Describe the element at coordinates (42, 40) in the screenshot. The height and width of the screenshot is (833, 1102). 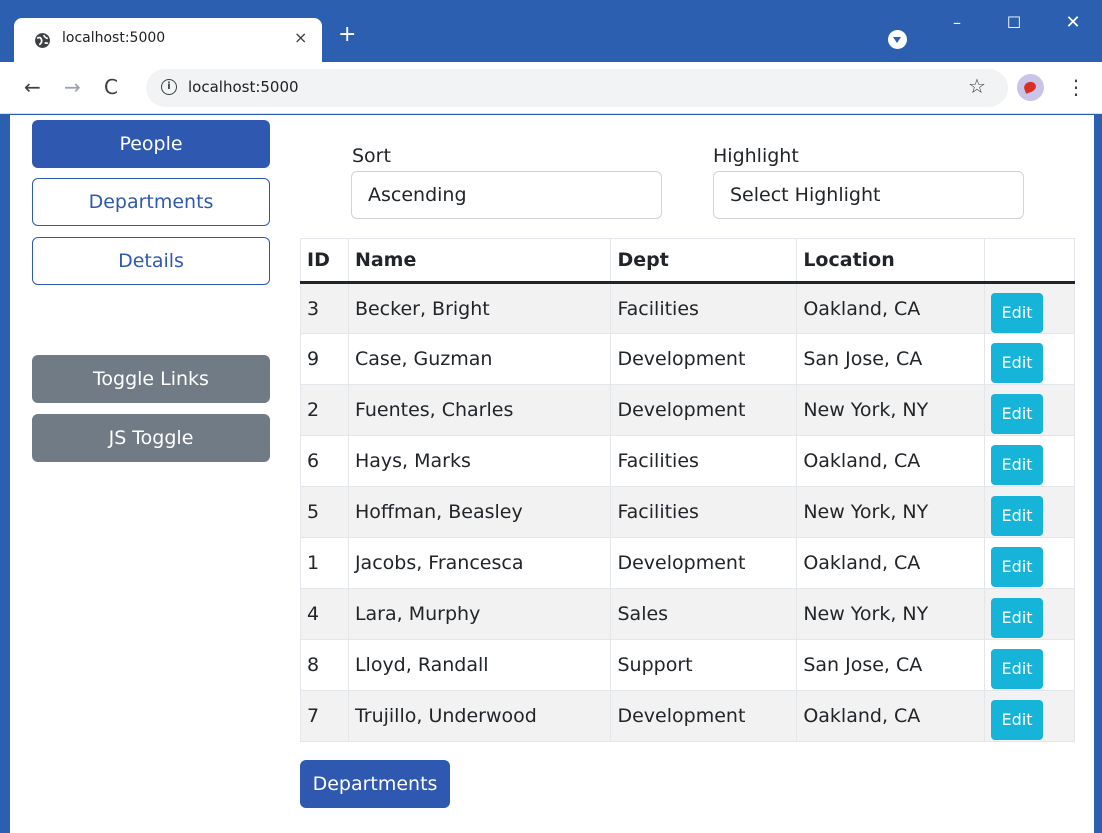
I see `globe-icon` at that location.